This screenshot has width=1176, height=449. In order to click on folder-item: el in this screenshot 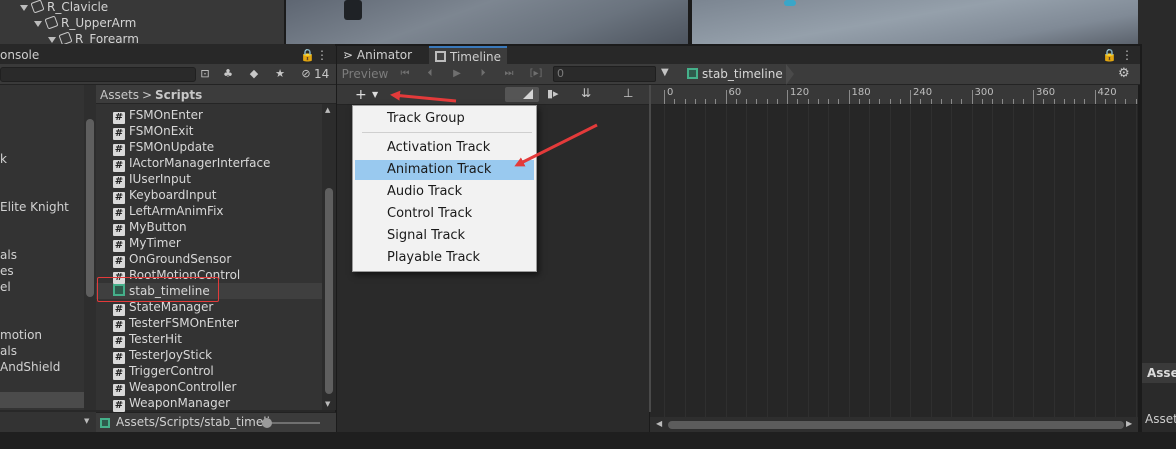, I will do `click(5, 287)`.